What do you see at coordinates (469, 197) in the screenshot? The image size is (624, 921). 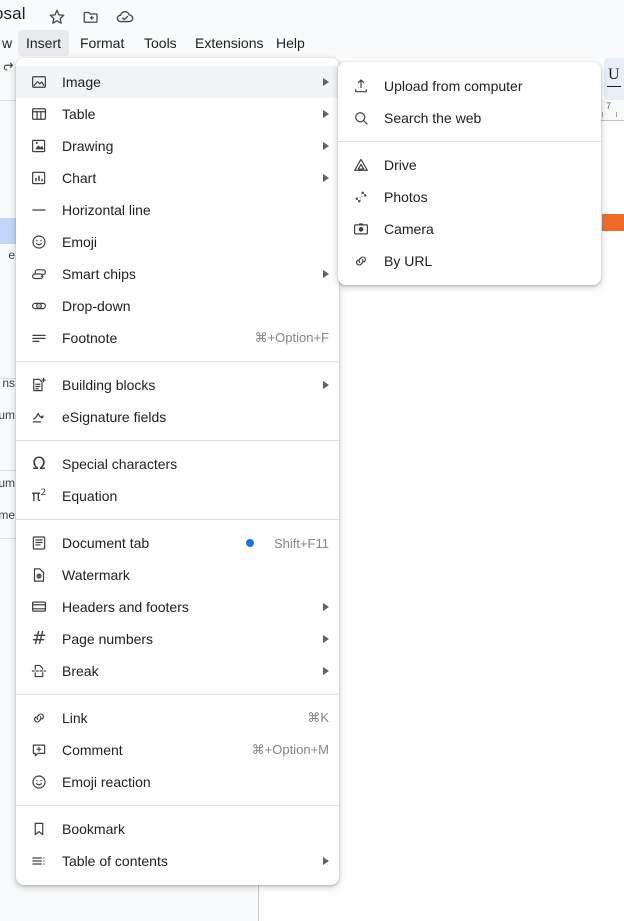 I see `image-photos: Photos` at bounding box center [469, 197].